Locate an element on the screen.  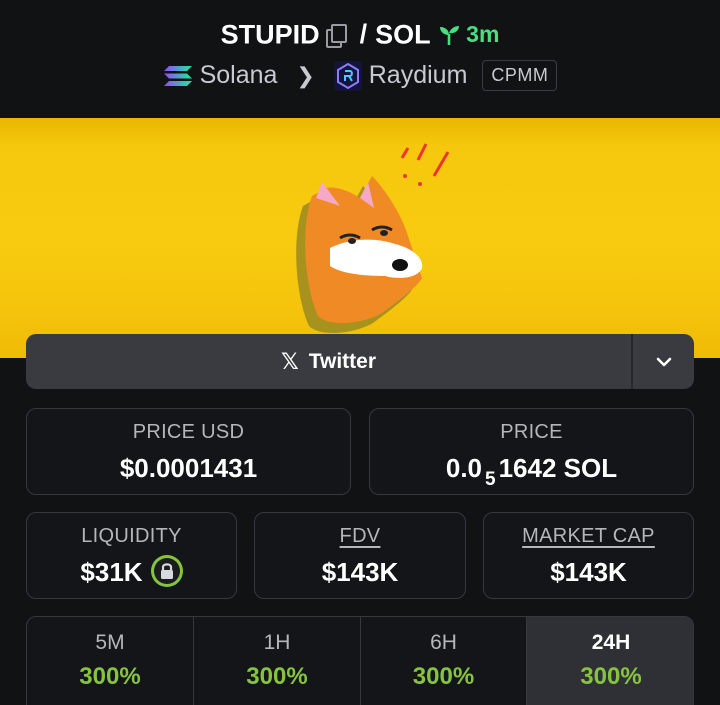
tab-label: 5M is located at coordinates (110, 642).